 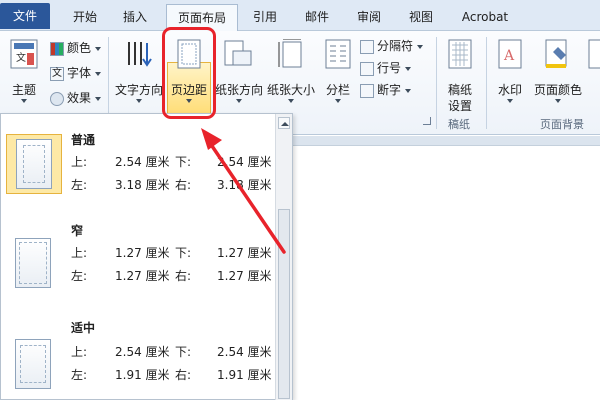 I want to click on tab-home: 开始, so click(x=85, y=17).